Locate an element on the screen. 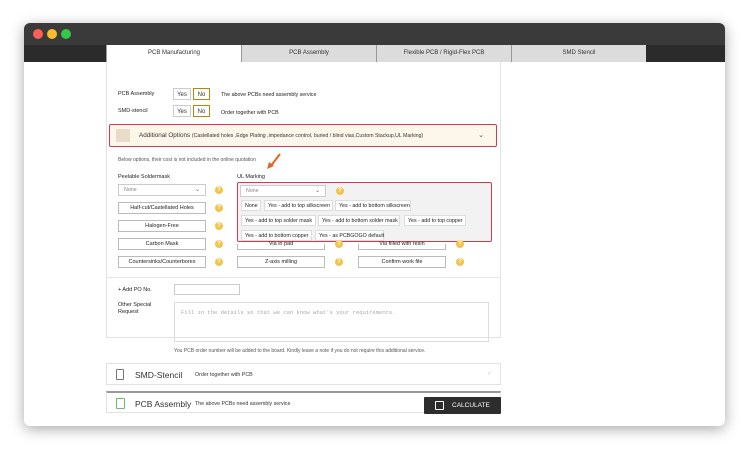 The width and height of the screenshot is (748, 450). z-axis-milling-button: Z-axis milling is located at coordinates (281, 262).